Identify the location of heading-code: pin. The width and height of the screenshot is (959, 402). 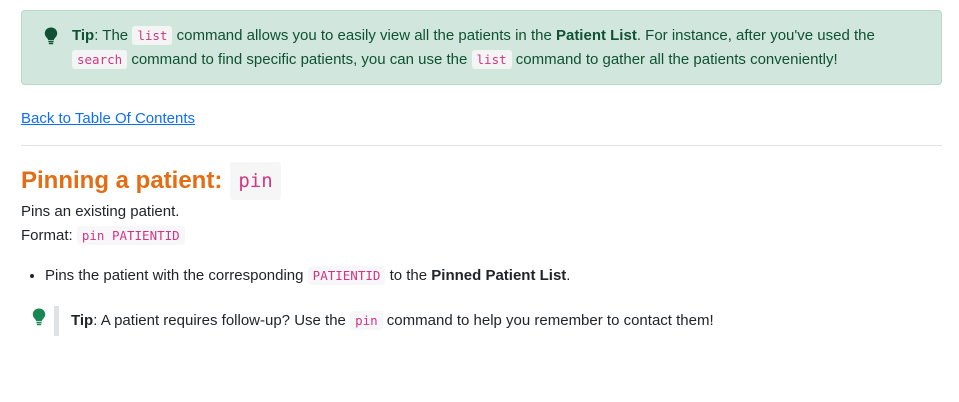
(255, 181).